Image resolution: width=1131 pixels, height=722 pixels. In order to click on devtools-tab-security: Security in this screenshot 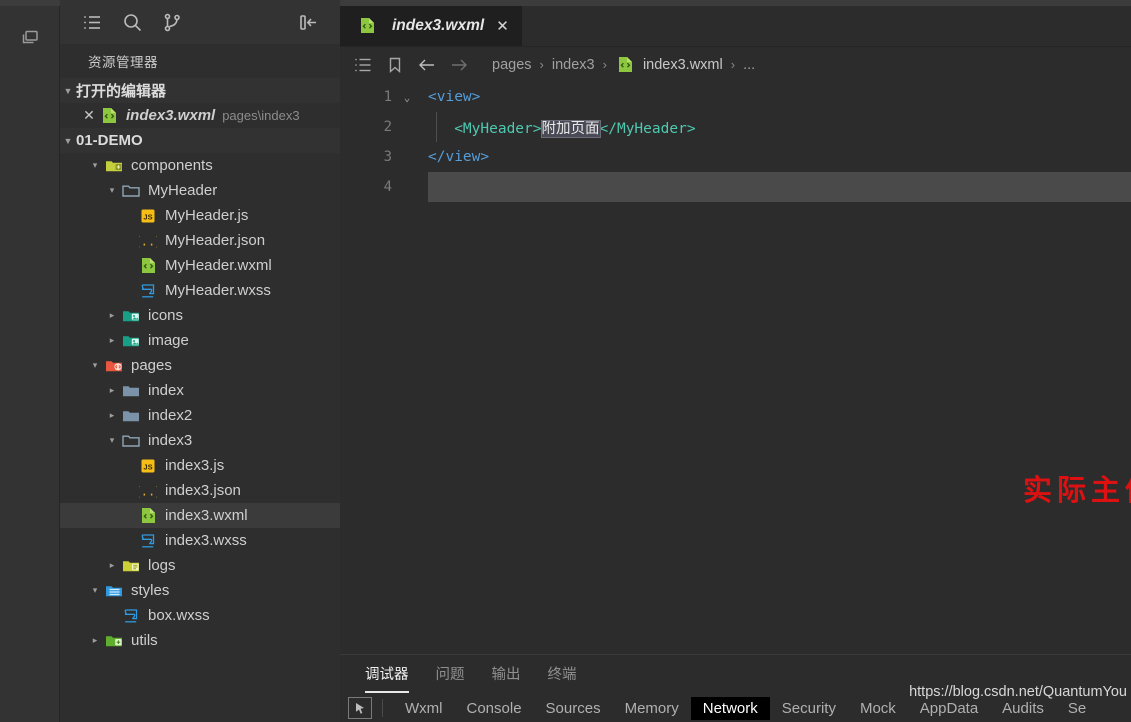, I will do `click(809, 708)`.